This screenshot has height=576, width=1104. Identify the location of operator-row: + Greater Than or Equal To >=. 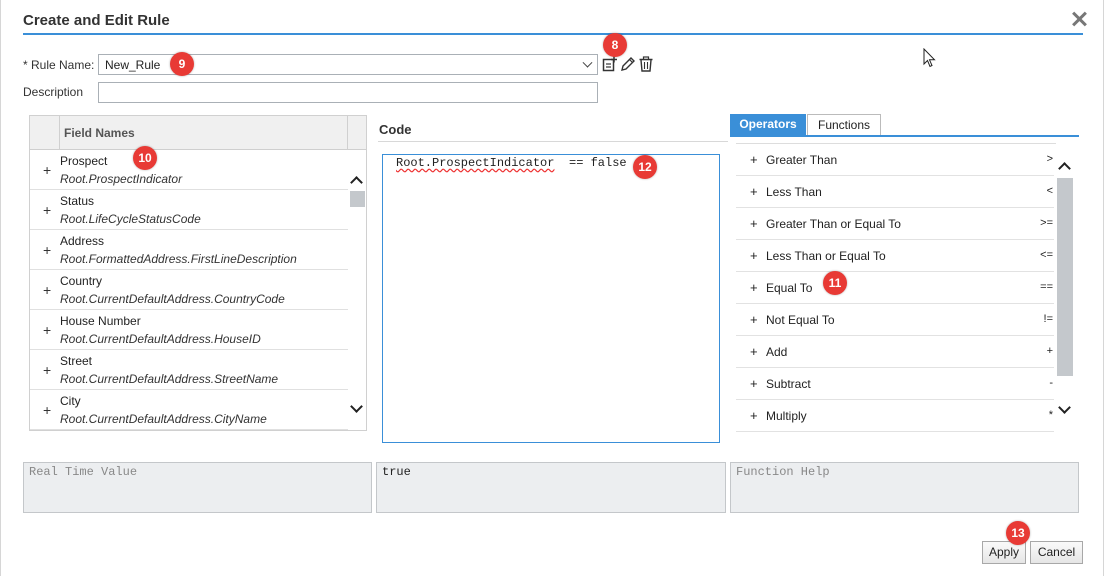
(895, 224).